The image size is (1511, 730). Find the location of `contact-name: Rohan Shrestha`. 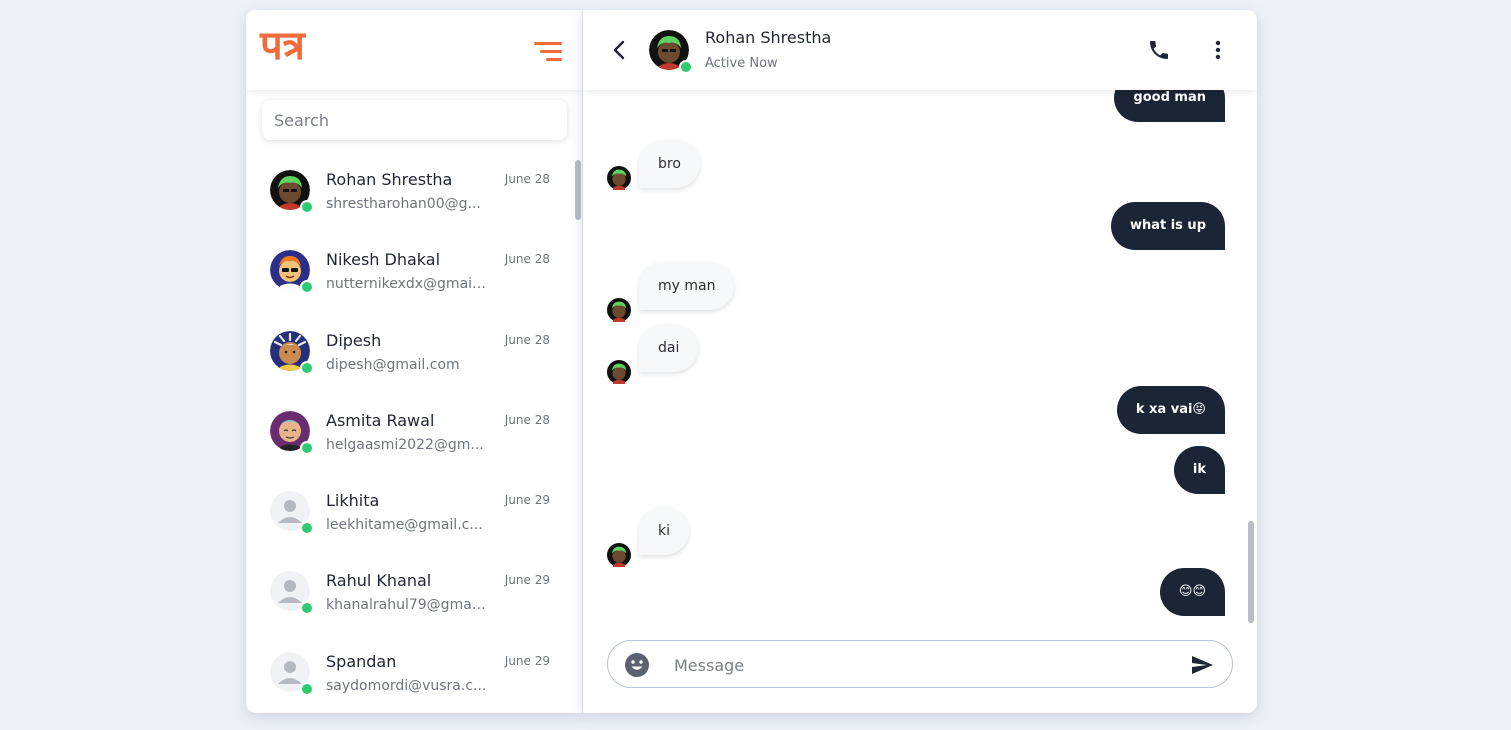

contact-name: Rohan Shrestha is located at coordinates (389, 179).